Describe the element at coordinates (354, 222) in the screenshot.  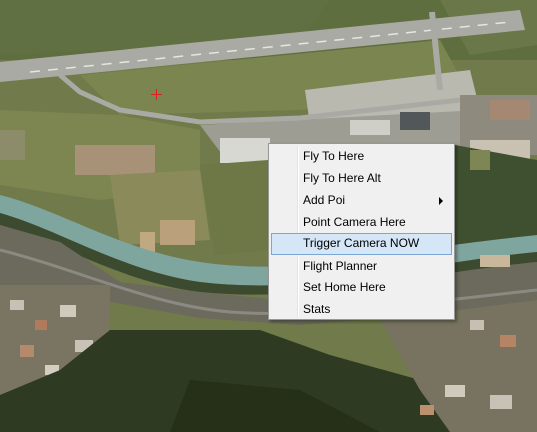
I see `menu-item-label: Point Camera Here` at that location.